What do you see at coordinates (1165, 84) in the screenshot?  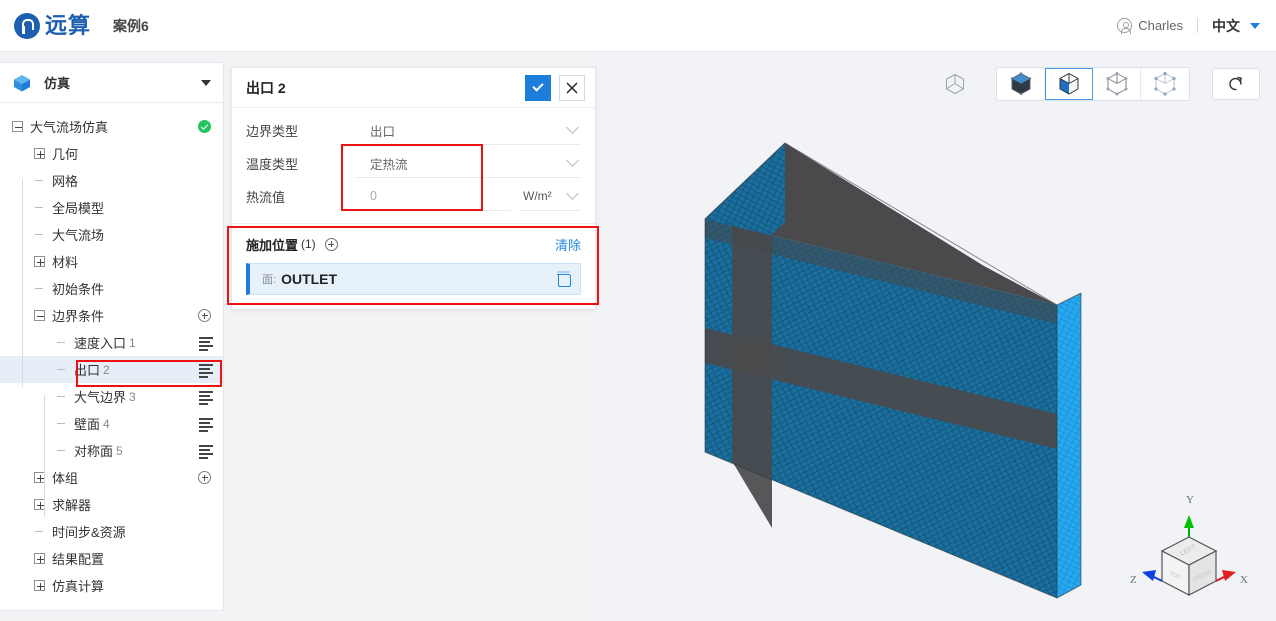 I see `points-cube-icon` at bounding box center [1165, 84].